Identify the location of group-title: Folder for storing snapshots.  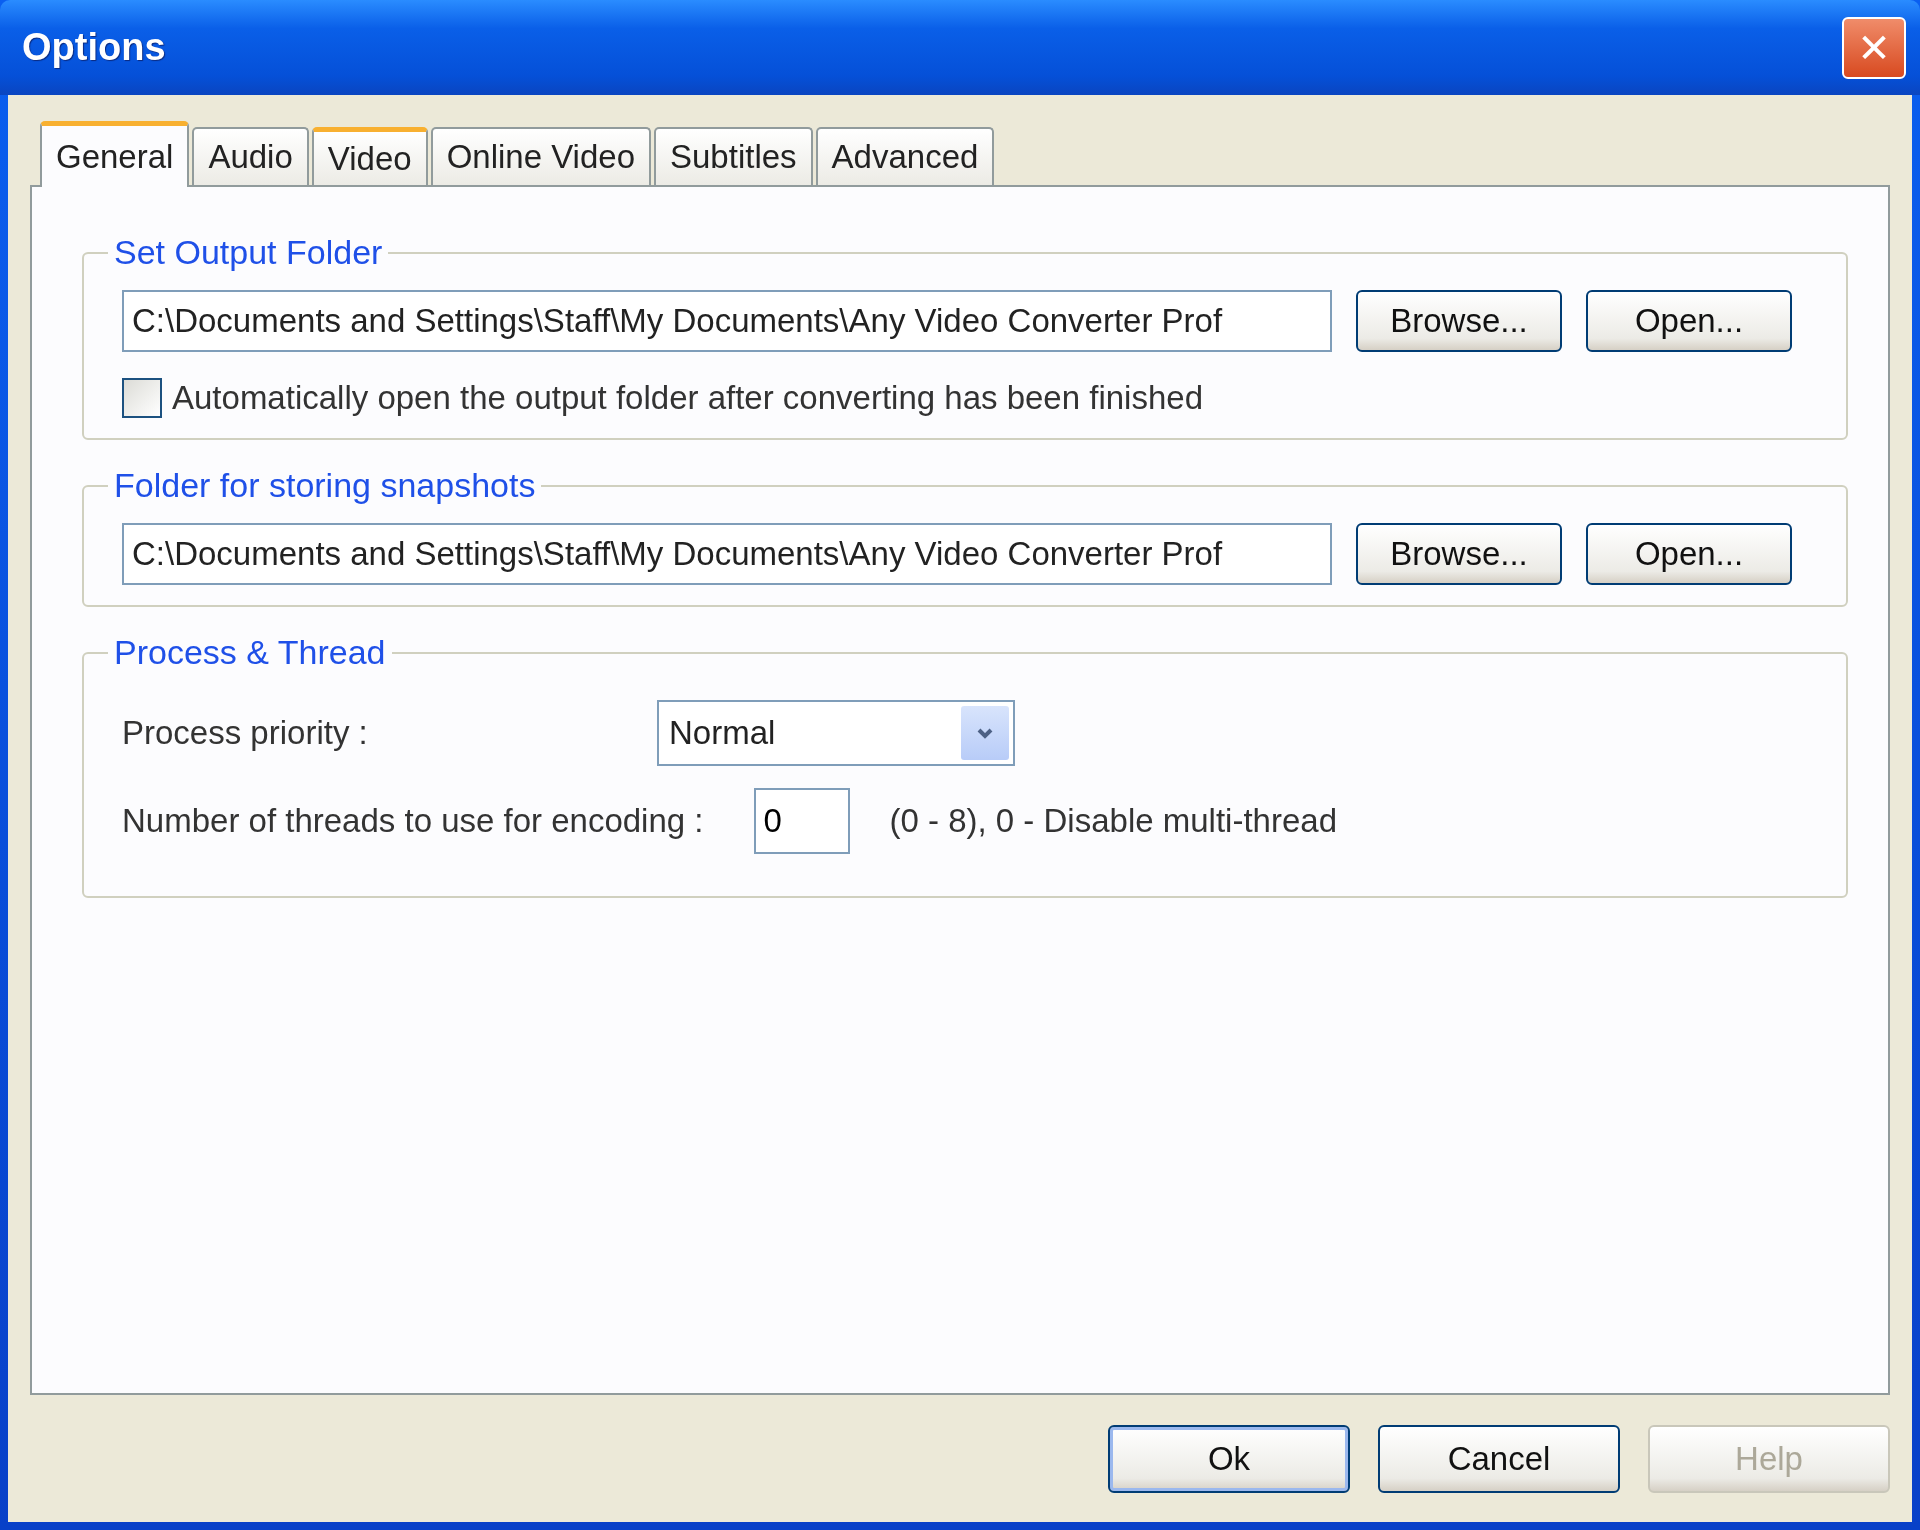
(325, 485).